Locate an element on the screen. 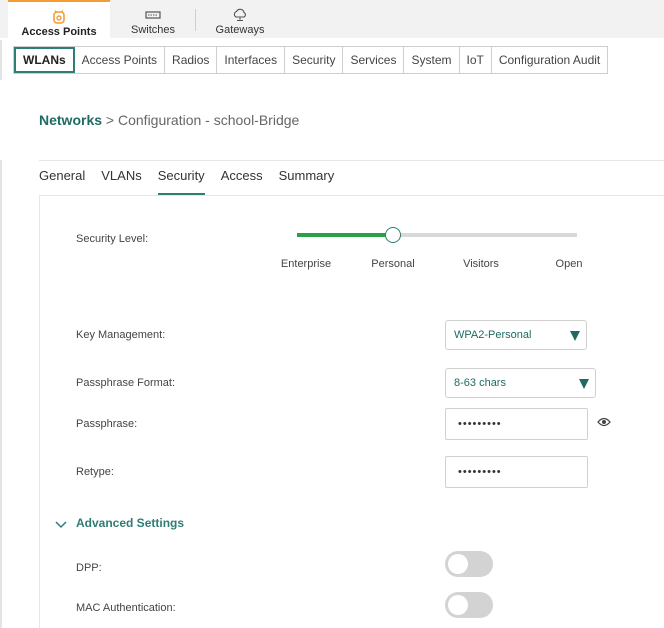 Image resolution: width=664 pixels, height=628 pixels. key-management-label: Key Management: is located at coordinates (121, 335).